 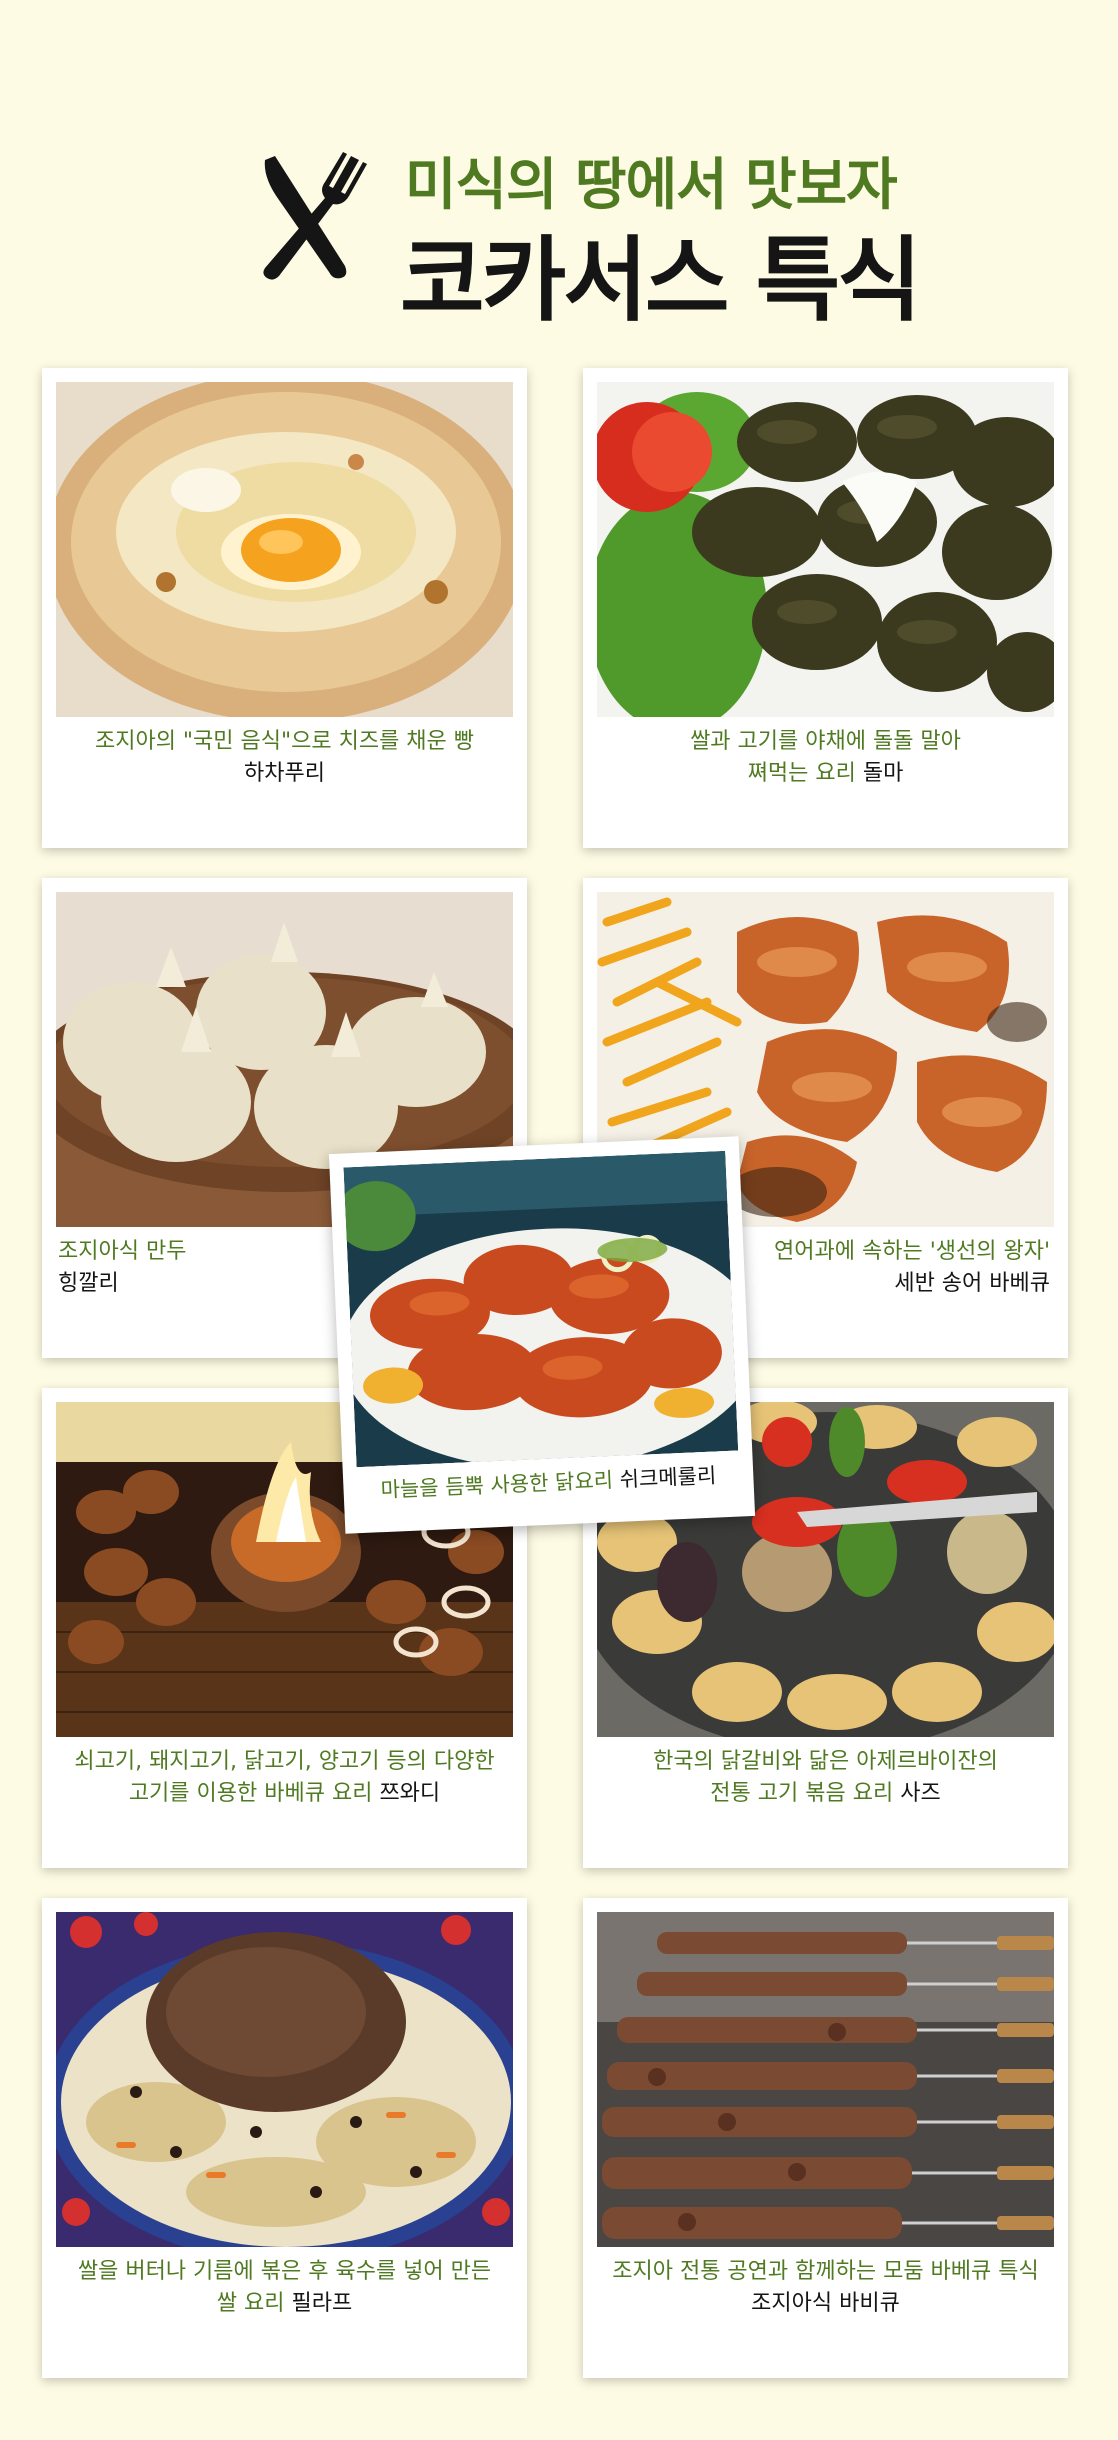 What do you see at coordinates (284, 1761) in the screenshot?
I see `caption-description: 쇠고기, 돼지고기, 닭고기, 양고기 등의 다양한` at bounding box center [284, 1761].